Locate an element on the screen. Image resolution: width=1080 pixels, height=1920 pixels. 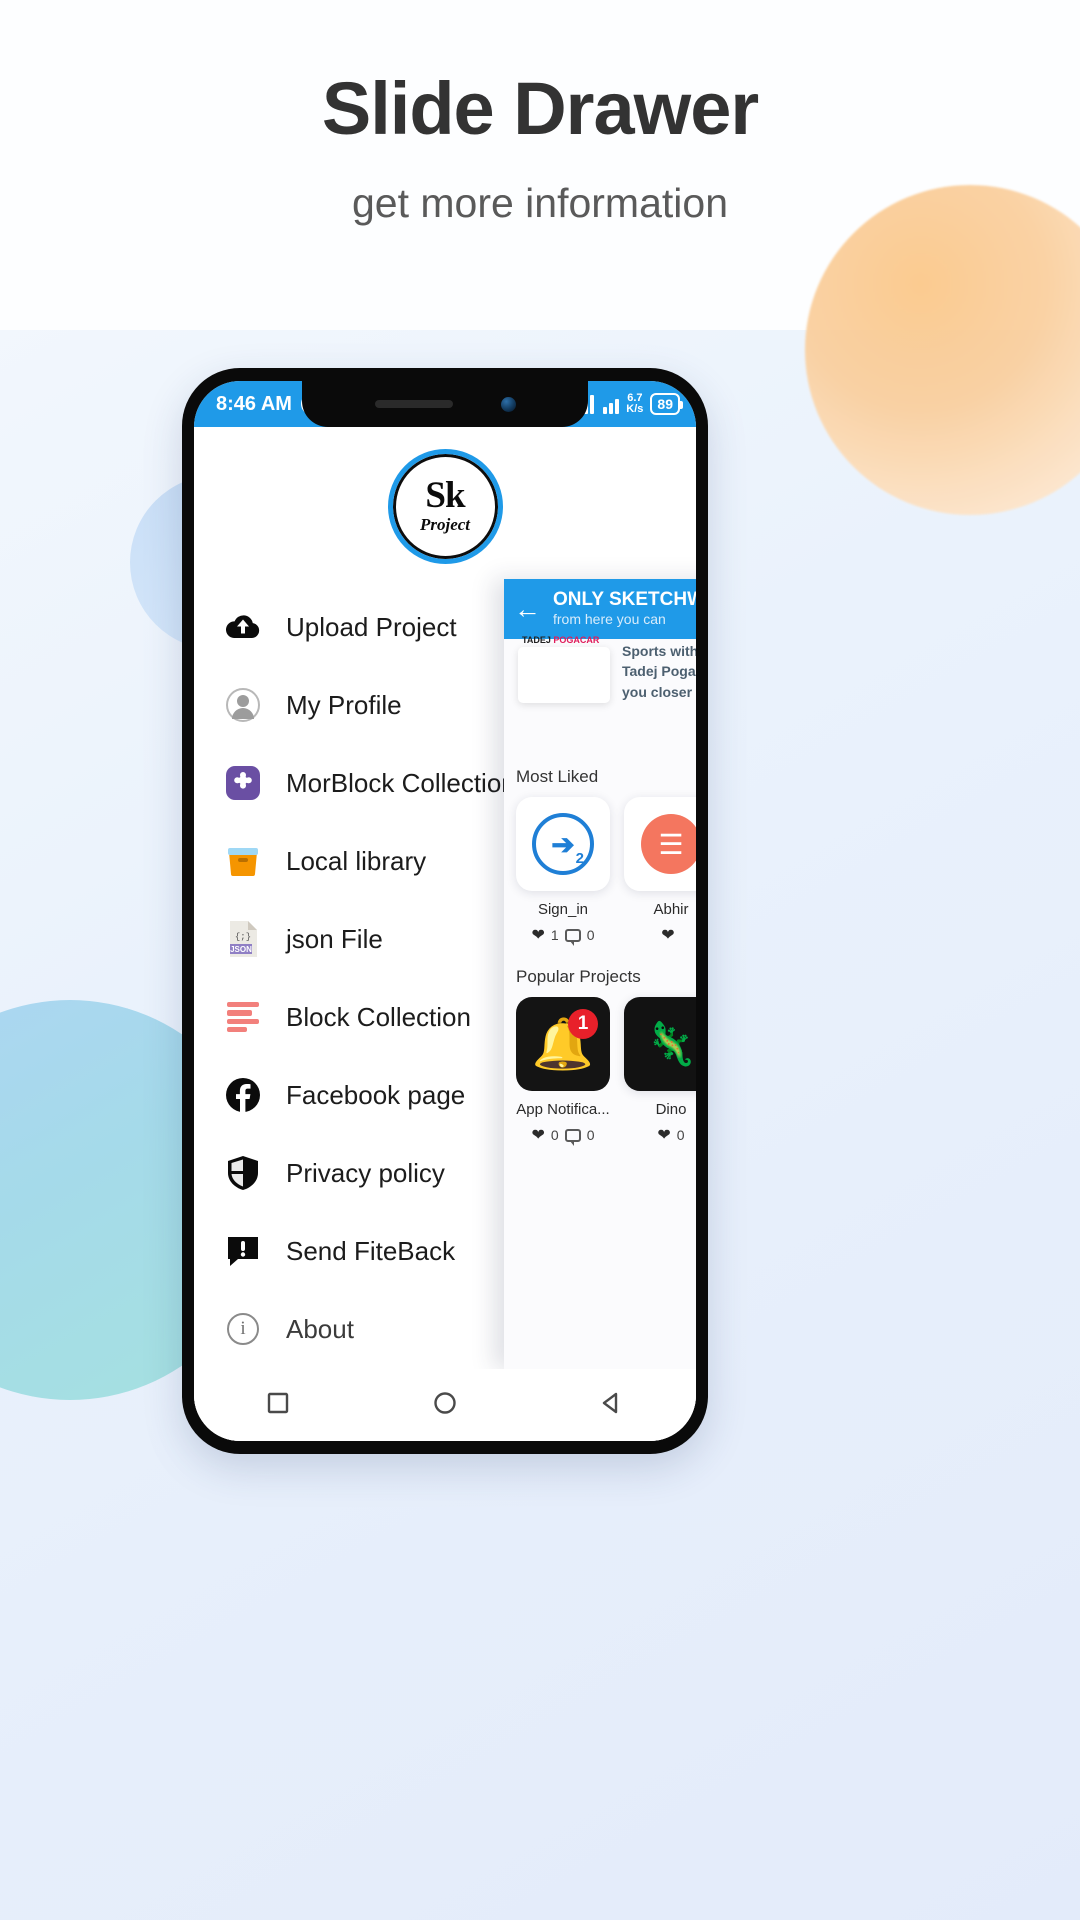
box-icon is located at coordinates (243, 861).